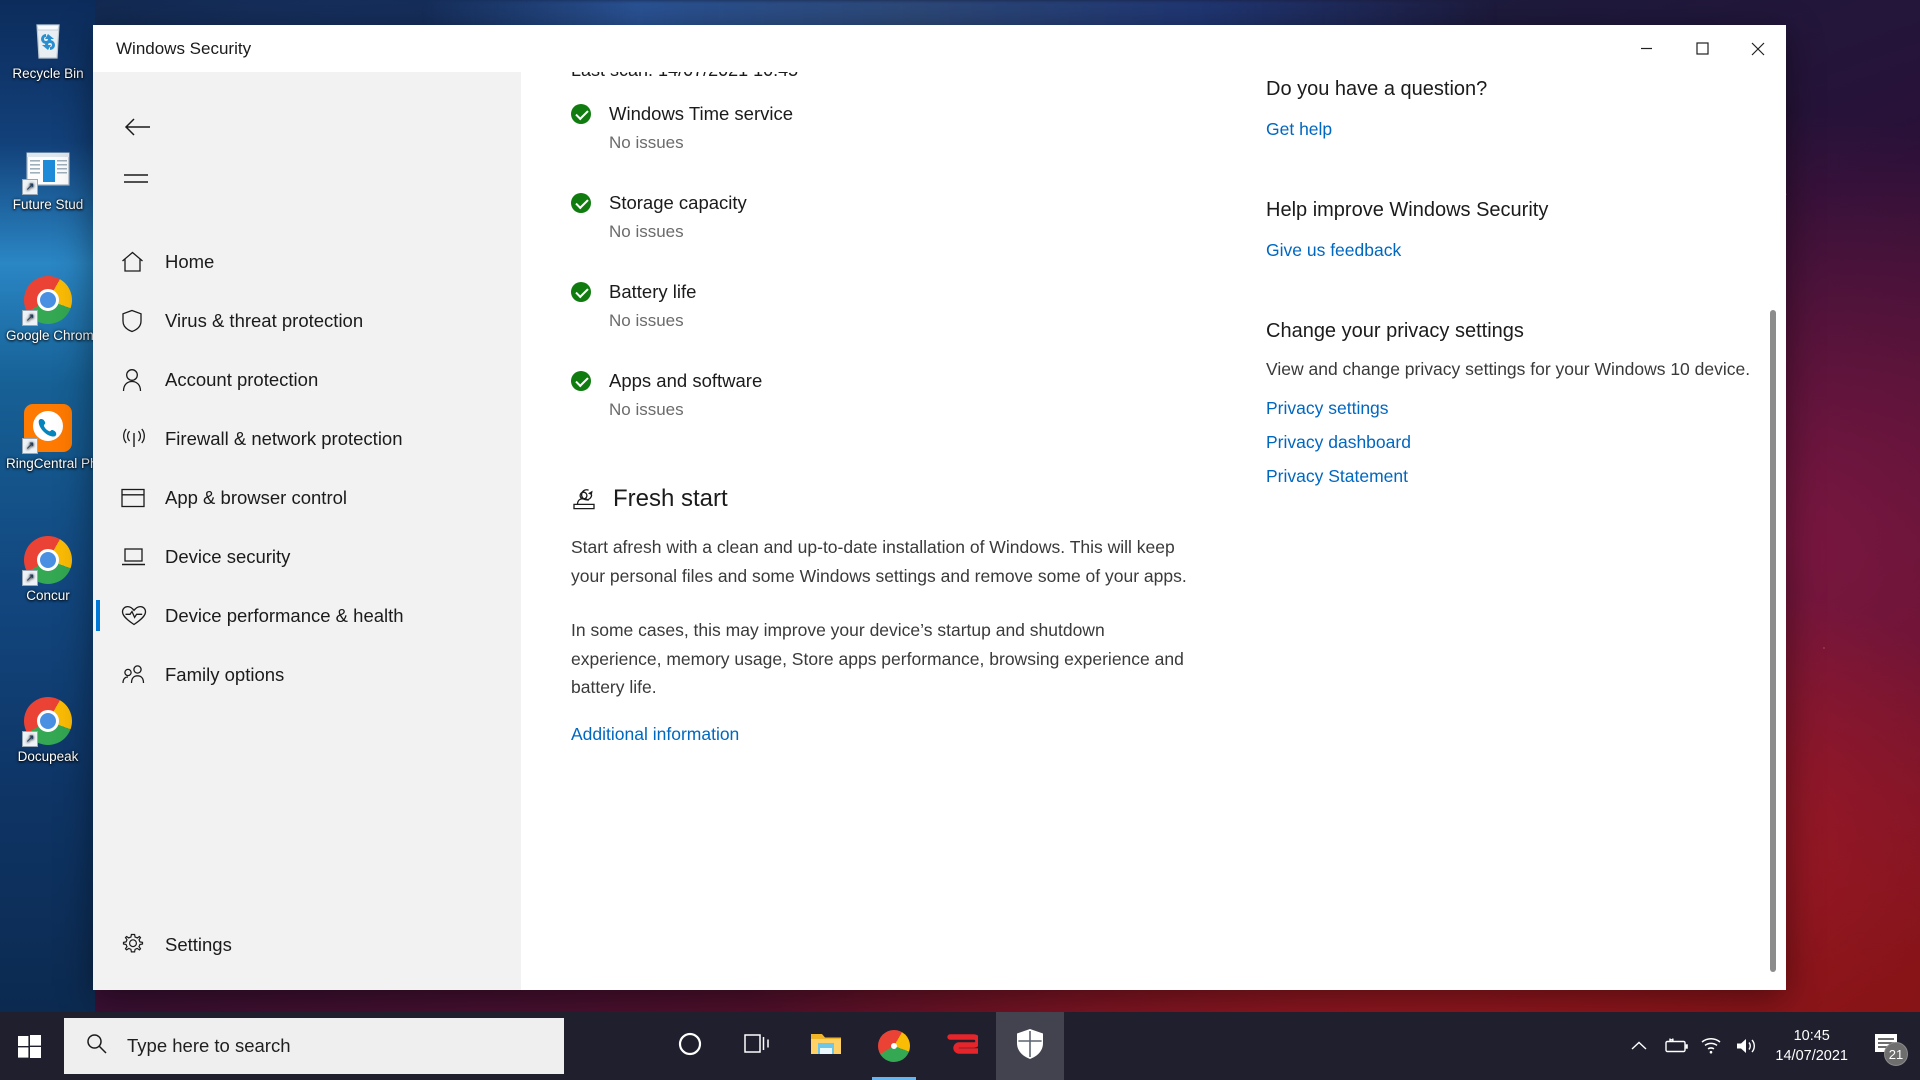  I want to click on search-input: Type here to search, so click(314, 1046).